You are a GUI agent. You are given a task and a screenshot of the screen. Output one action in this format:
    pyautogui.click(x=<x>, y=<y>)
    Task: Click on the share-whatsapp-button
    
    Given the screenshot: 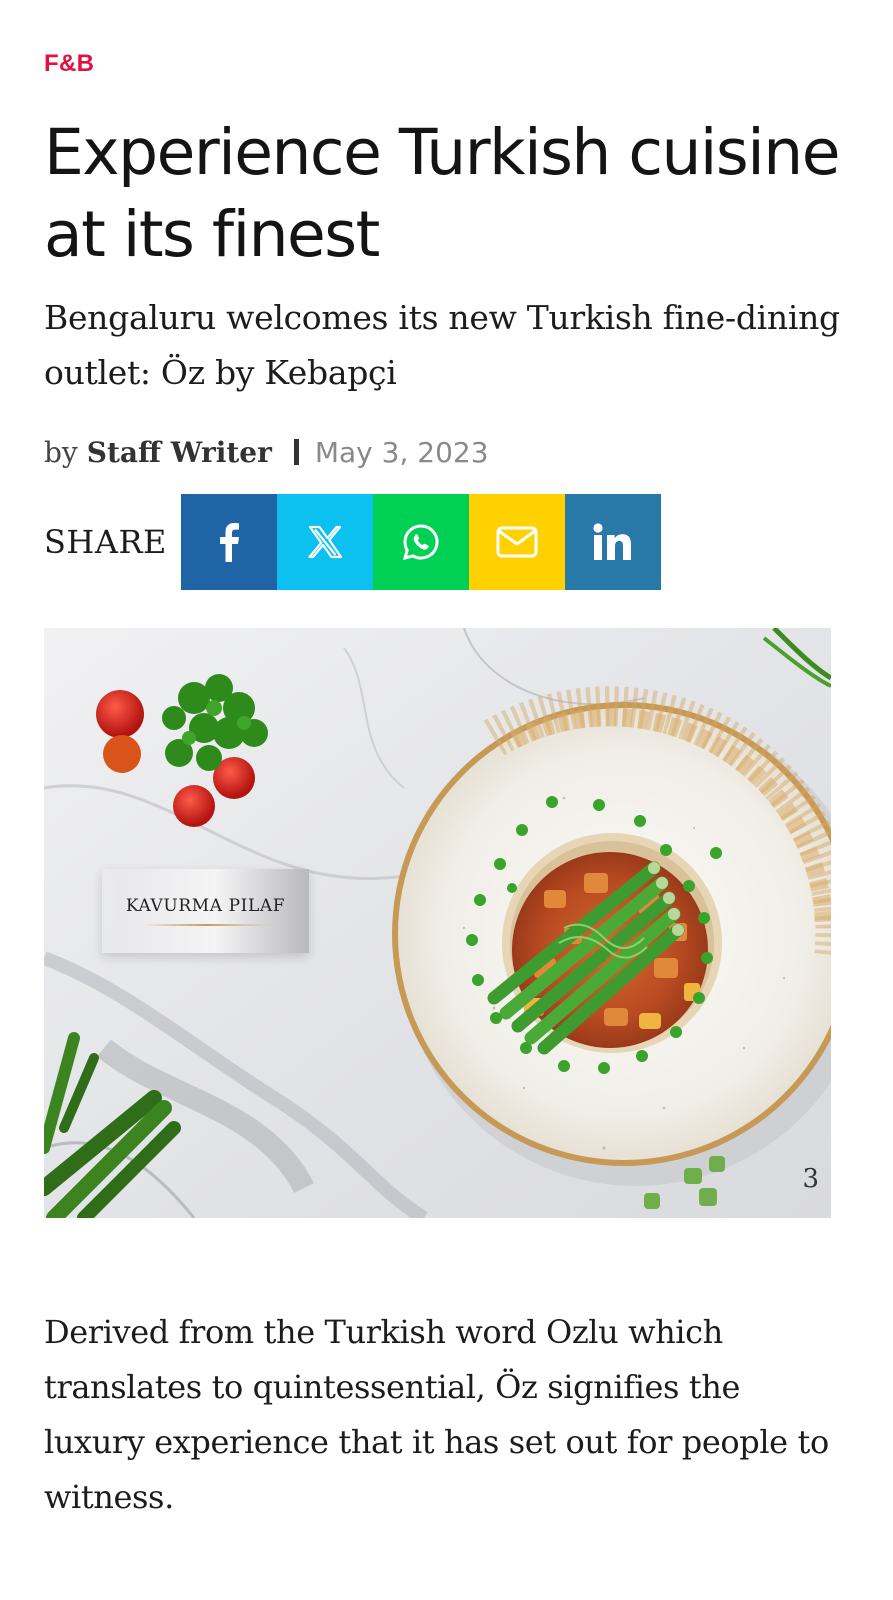 What is the action you would take?
    pyautogui.click(x=421, y=542)
    